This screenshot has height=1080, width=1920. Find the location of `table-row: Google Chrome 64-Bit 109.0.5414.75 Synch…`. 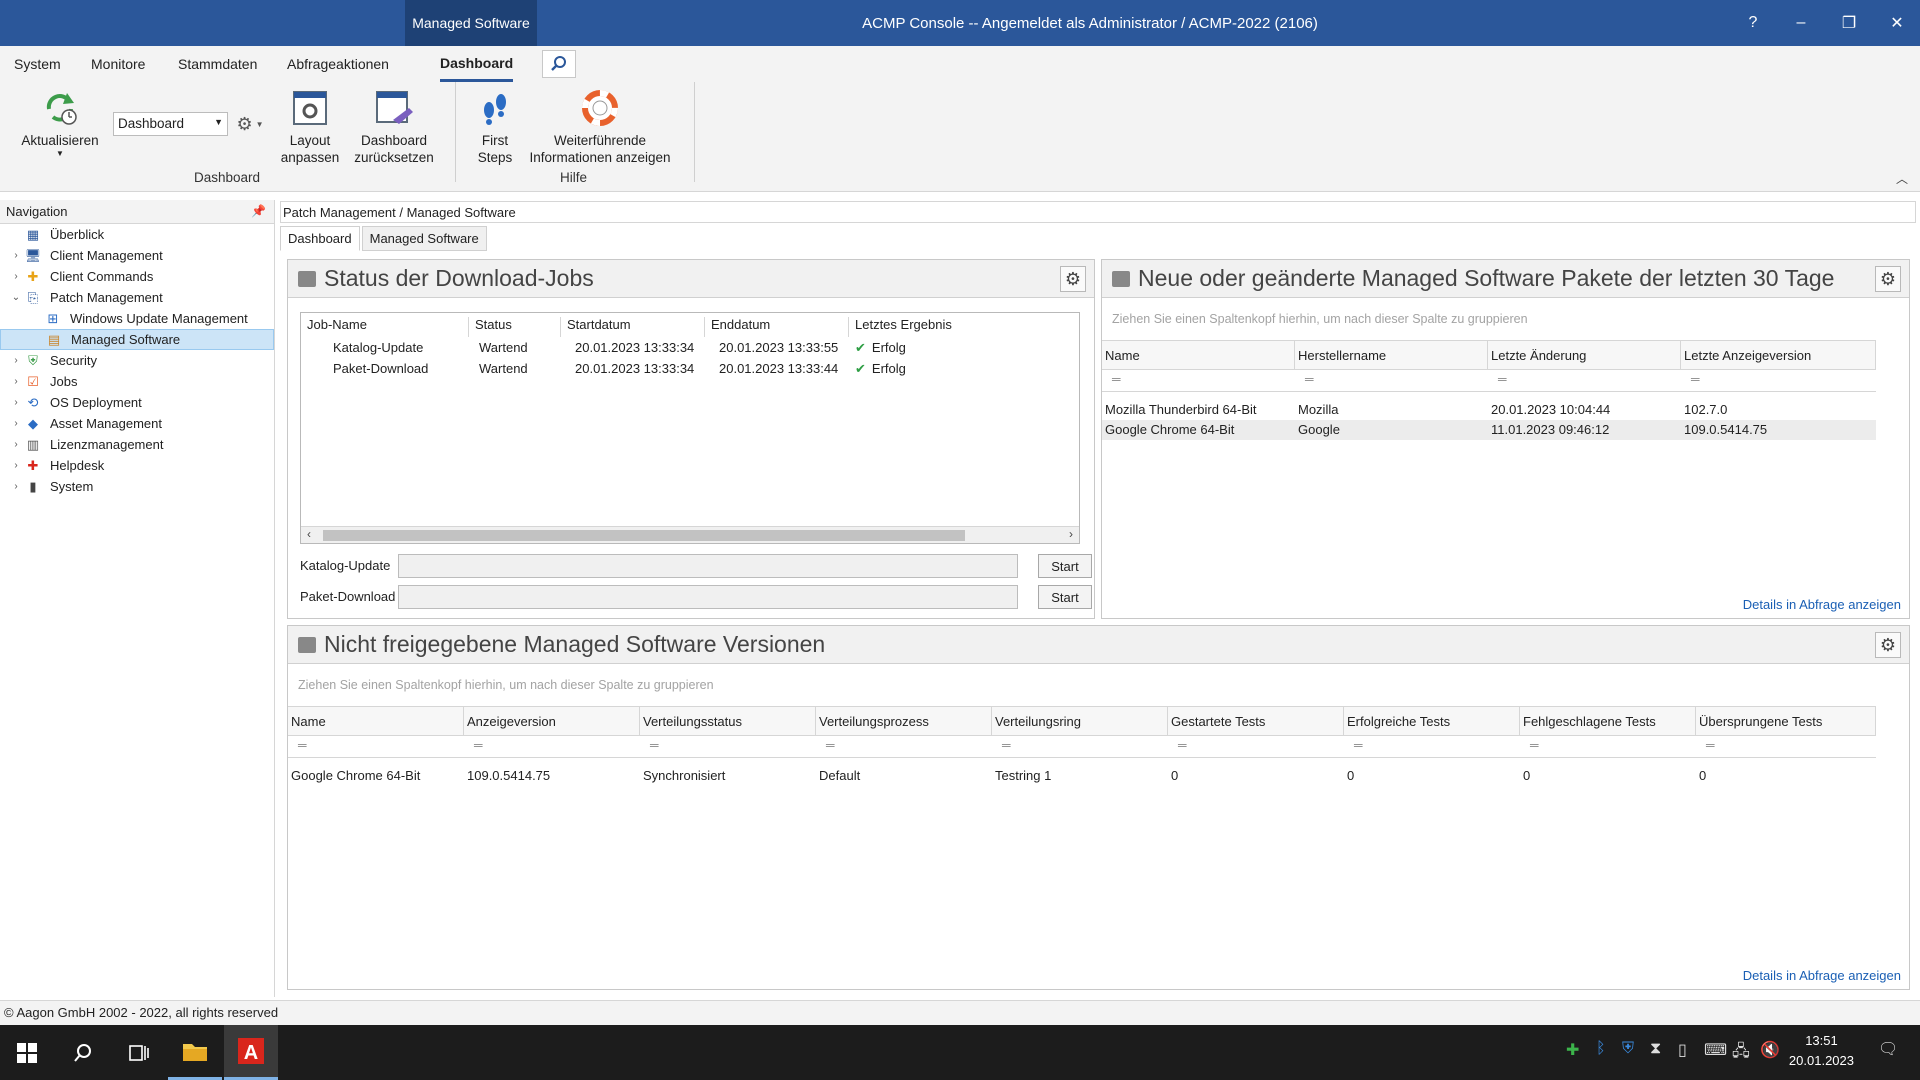

table-row: Google Chrome 64-Bit 109.0.5414.75 Synch… is located at coordinates (1082, 776).